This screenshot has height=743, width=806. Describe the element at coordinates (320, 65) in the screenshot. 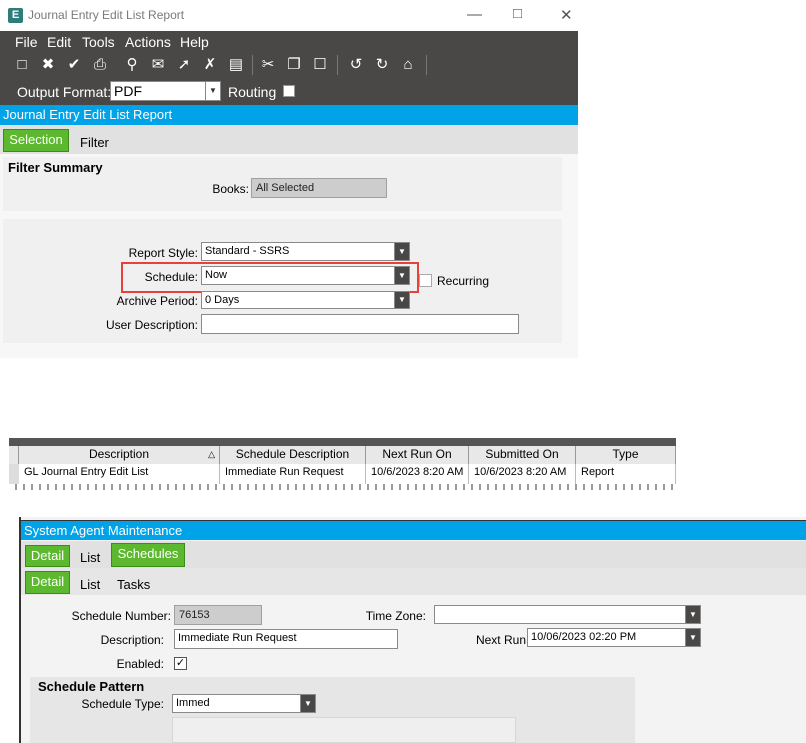

I see `paste-icon: ☐` at that location.